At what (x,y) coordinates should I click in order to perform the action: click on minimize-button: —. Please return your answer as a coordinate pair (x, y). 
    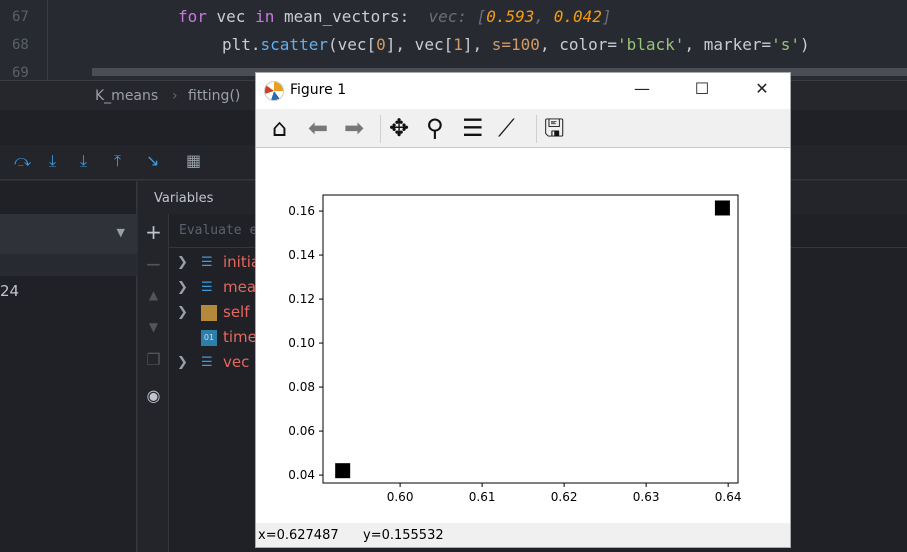
    Looking at the image, I should click on (642, 88).